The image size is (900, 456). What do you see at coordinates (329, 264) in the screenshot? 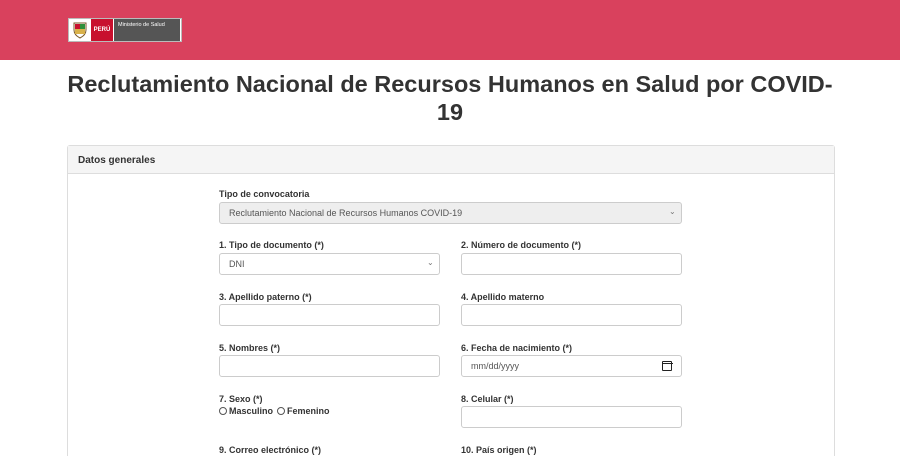
I see `tipo-documento-select: DNI ⌄` at bounding box center [329, 264].